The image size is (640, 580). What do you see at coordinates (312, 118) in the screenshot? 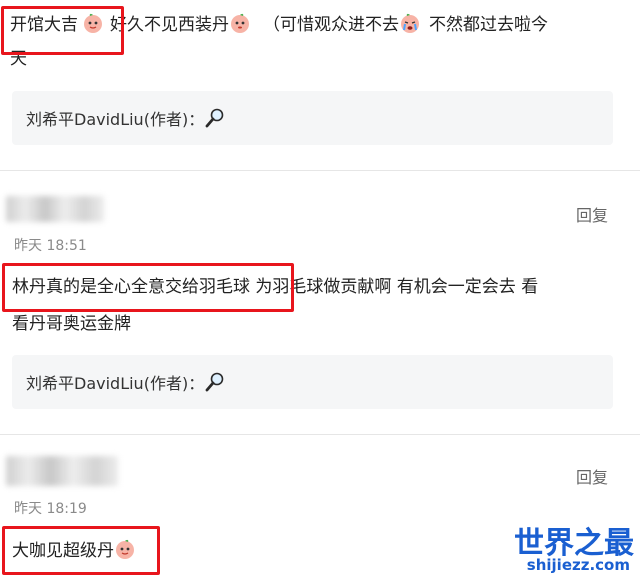
I see `author-reply-box-1: 刘希平DavidLiu(作者)：` at bounding box center [312, 118].